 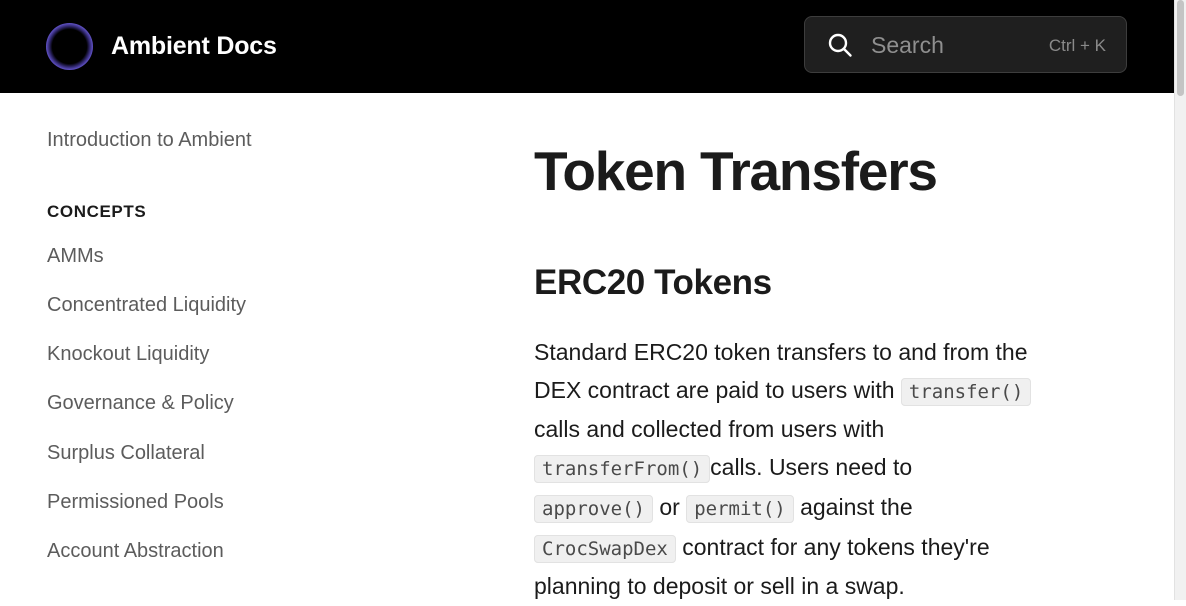 I want to click on ambient-logo-icon, so click(x=69, y=46).